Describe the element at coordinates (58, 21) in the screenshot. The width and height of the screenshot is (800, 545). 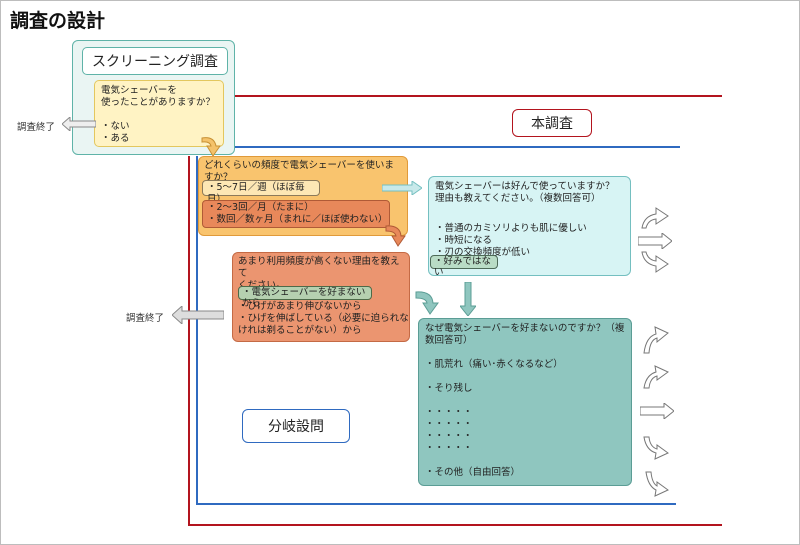
I see `page-title: 調査の設計` at that location.